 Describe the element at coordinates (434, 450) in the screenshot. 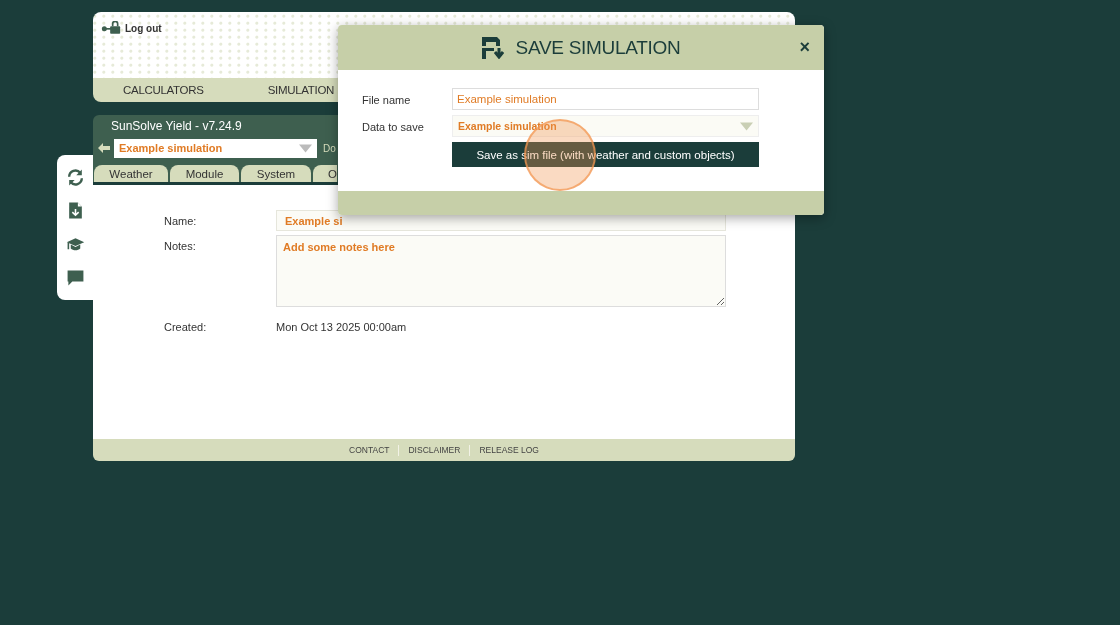

I see `footer-link: DISCLAIMER` at that location.